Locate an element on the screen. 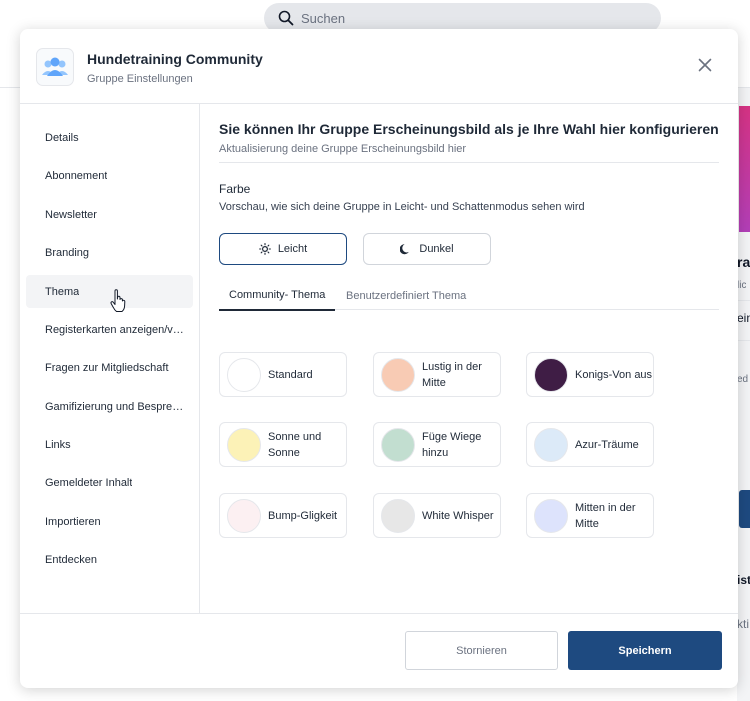 The height and width of the screenshot is (701, 750). moon-icon is located at coordinates (405, 249).